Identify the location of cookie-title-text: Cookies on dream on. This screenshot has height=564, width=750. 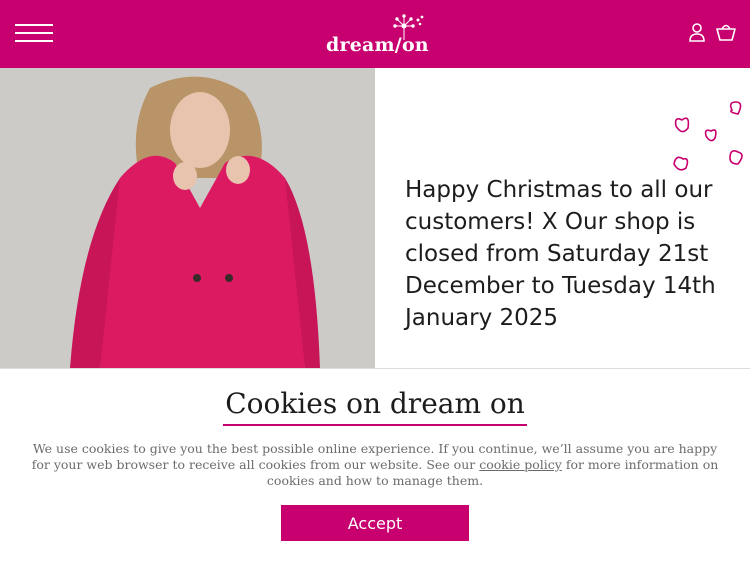
(375, 406).